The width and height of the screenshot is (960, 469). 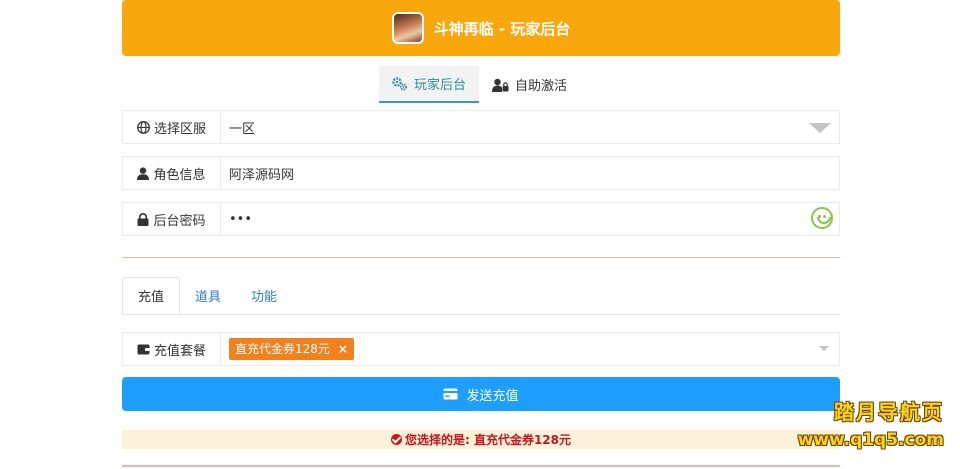 I want to click on gears-icon, so click(x=400, y=83).